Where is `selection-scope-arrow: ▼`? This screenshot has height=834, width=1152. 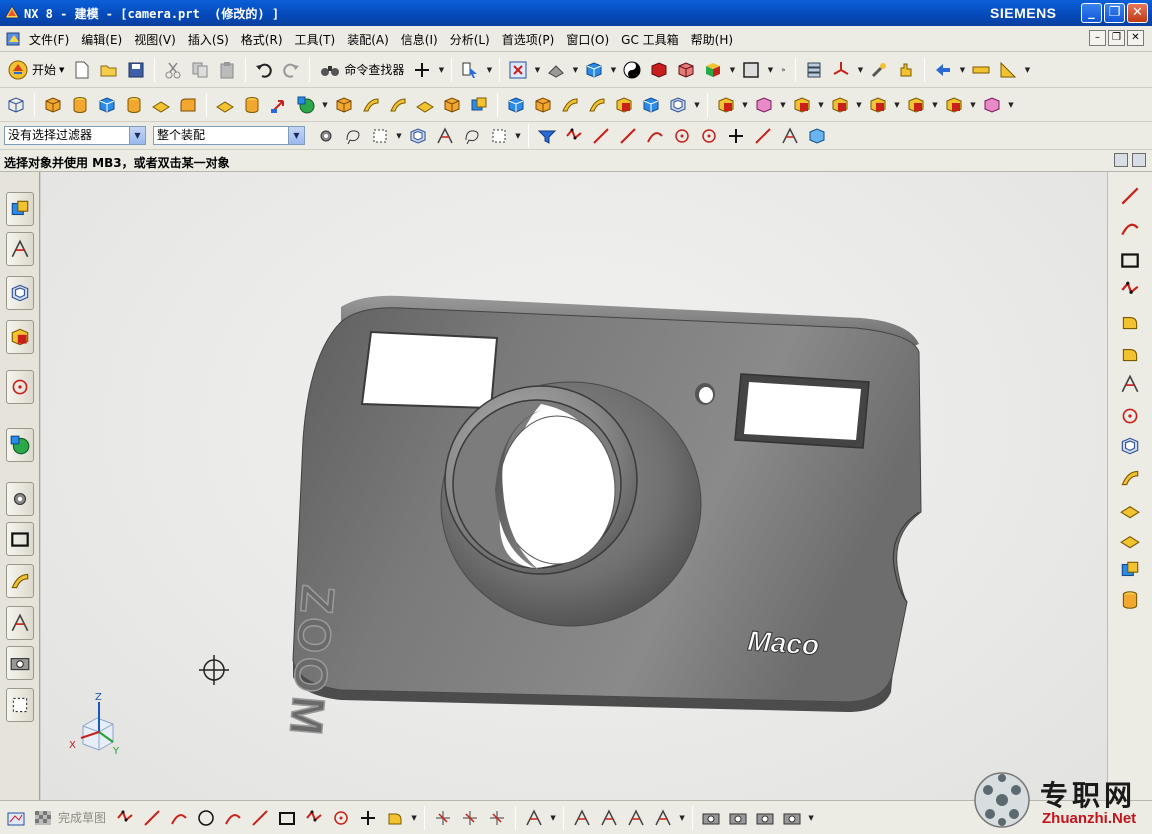
selection-scope-arrow: ▼ is located at coordinates (296, 135).